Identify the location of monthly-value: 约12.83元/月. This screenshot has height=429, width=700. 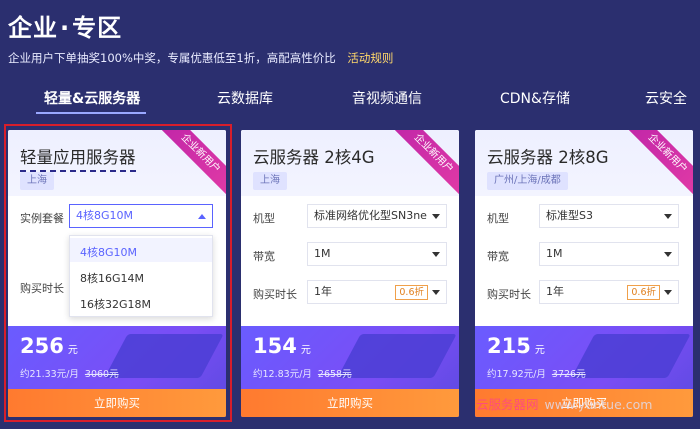
(282, 374).